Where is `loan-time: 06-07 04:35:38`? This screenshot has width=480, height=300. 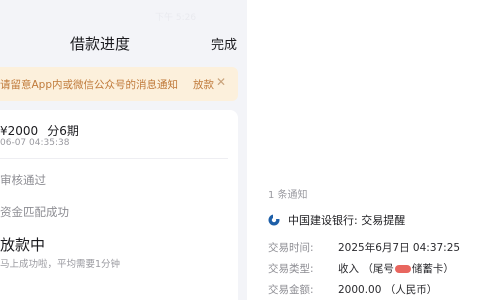
loan-time: 06-07 04:35:38 is located at coordinates (35, 143).